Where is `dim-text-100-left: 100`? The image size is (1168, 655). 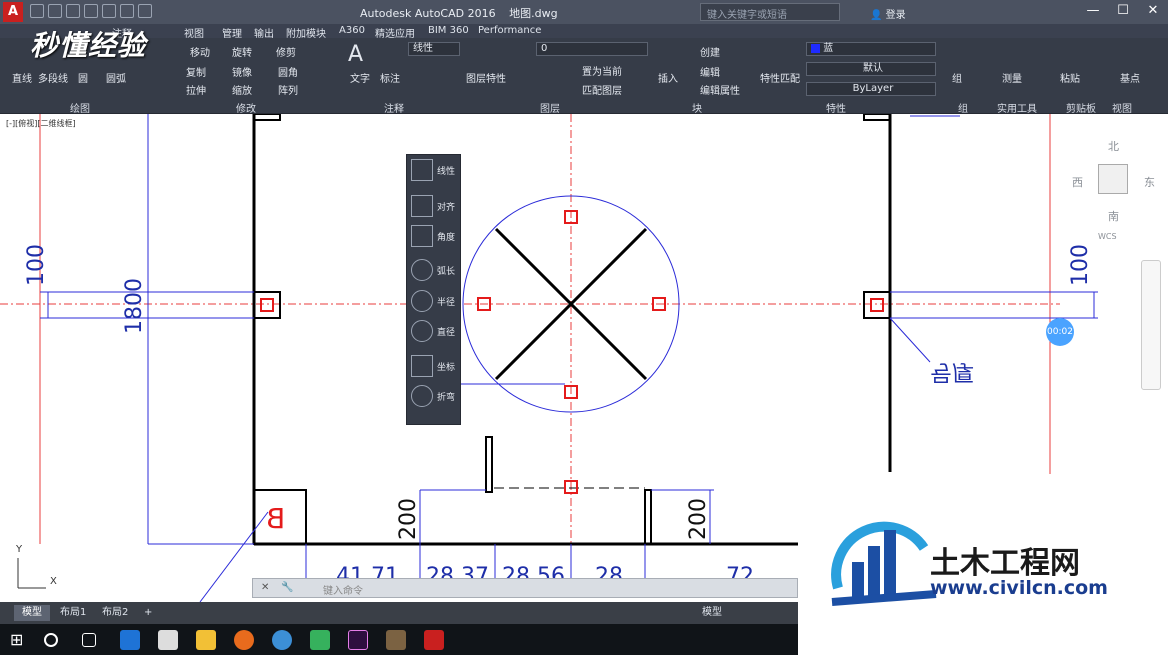
dim-text-100-left: 100 is located at coordinates (36, 265).